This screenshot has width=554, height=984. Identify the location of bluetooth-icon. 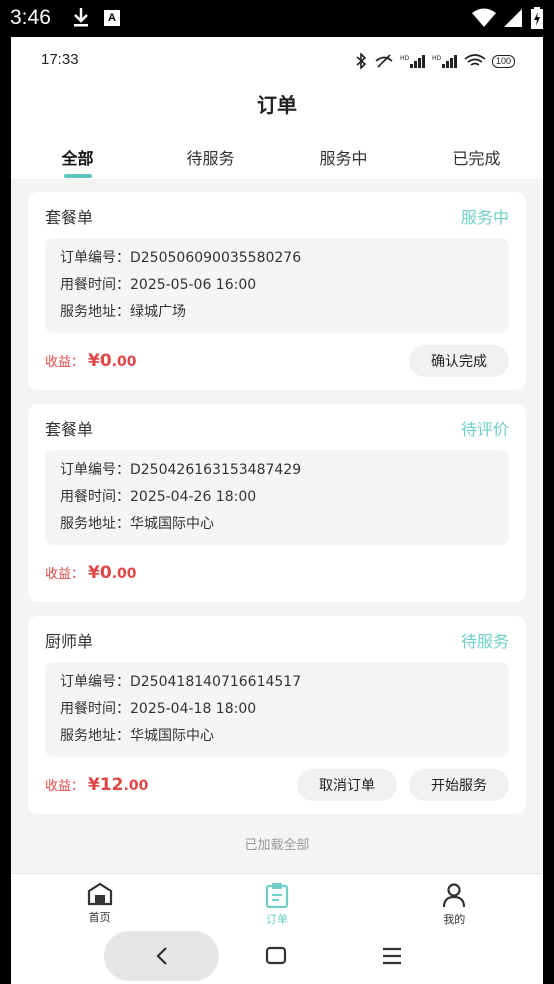
(361, 61).